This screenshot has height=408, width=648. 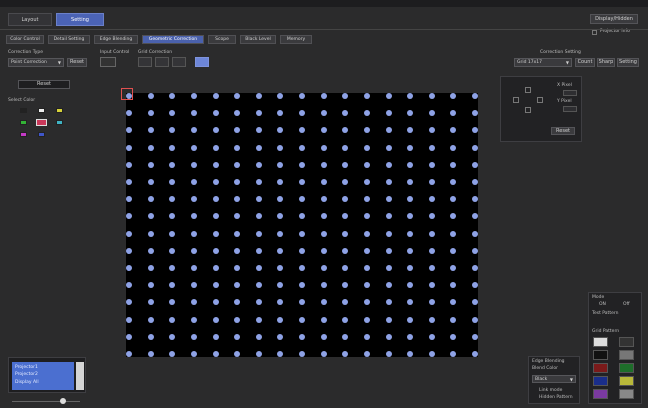 What do you see at coordinates (258, 39) in the screenshot?
I see `subtab-black-level: Black Level` at bounding box center [258, 39].